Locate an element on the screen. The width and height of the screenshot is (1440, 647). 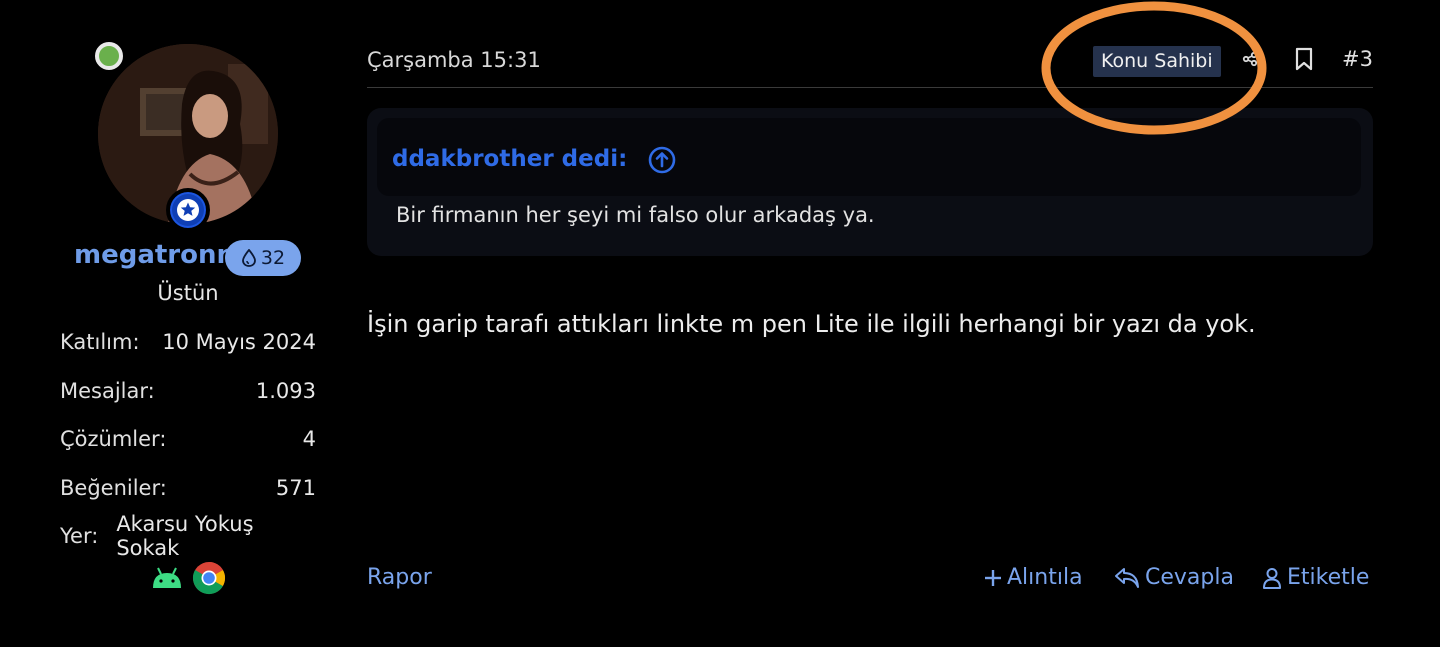
quote-button: Alıntıla is located at coordinates (1033, 577).